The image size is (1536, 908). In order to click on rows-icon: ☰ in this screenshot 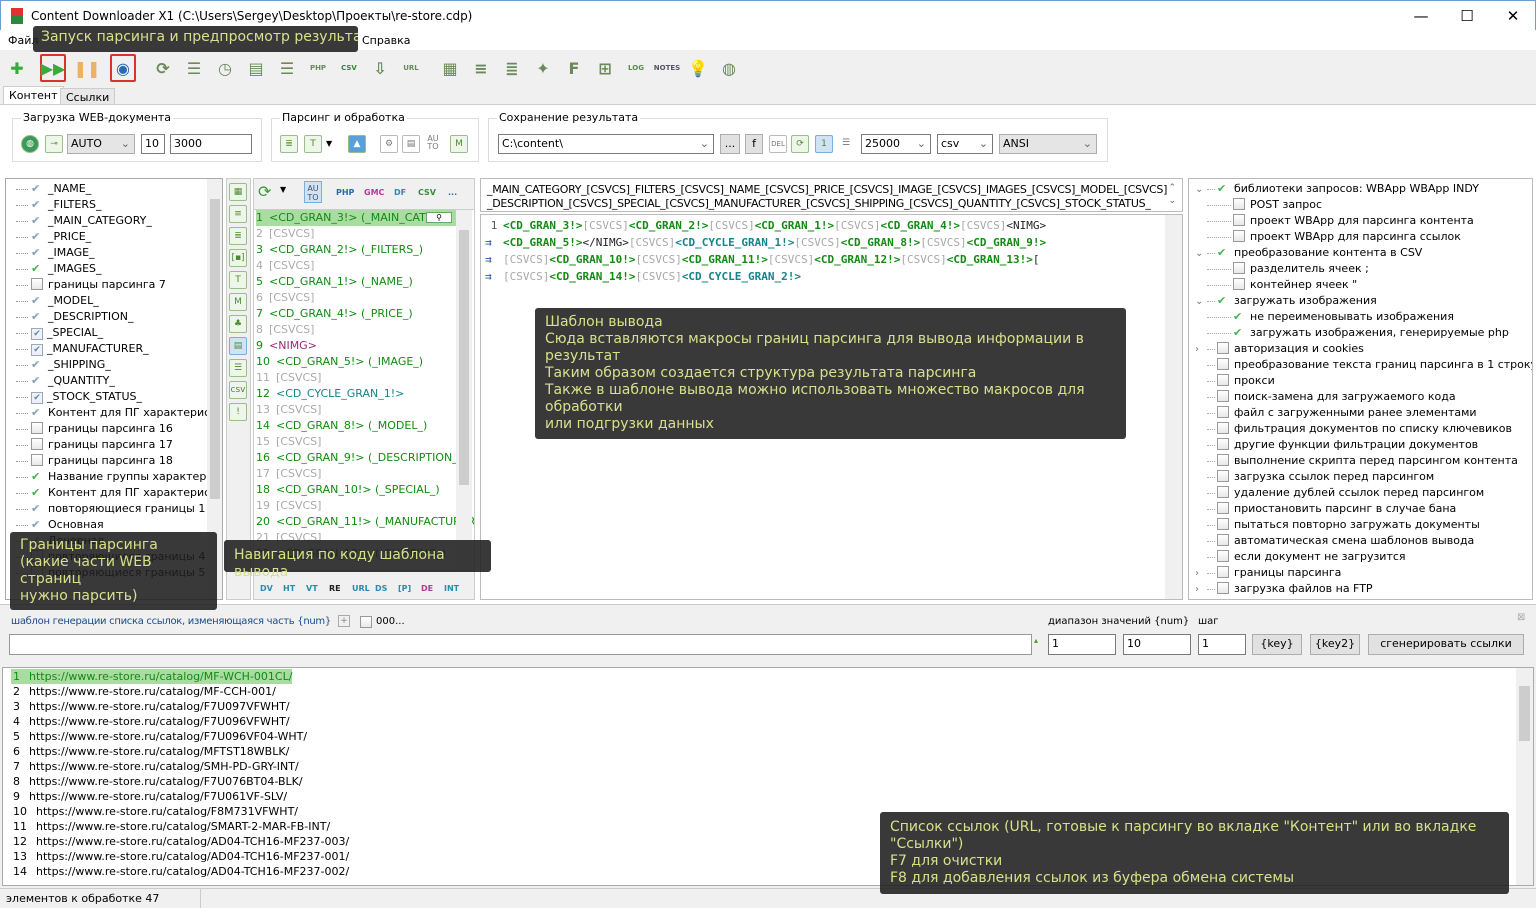, I will do `click(238, 368)`.